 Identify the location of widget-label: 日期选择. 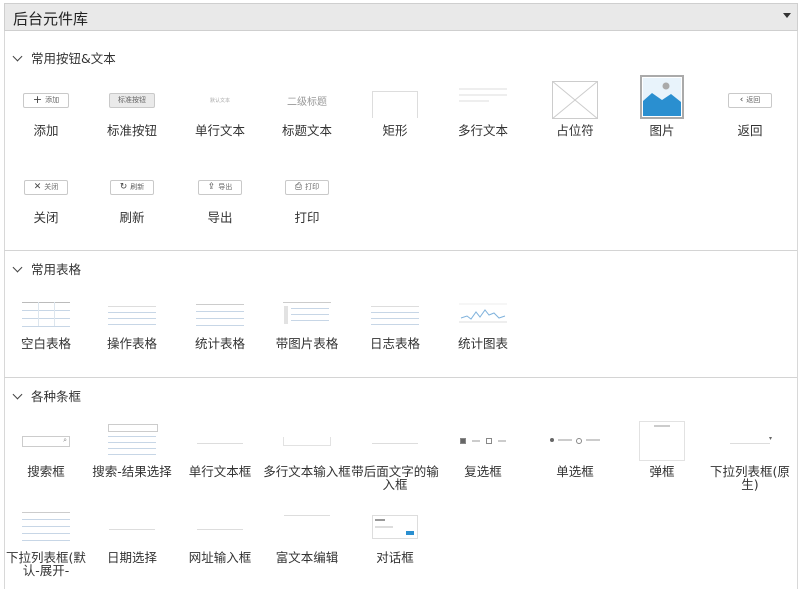
(131, 557).